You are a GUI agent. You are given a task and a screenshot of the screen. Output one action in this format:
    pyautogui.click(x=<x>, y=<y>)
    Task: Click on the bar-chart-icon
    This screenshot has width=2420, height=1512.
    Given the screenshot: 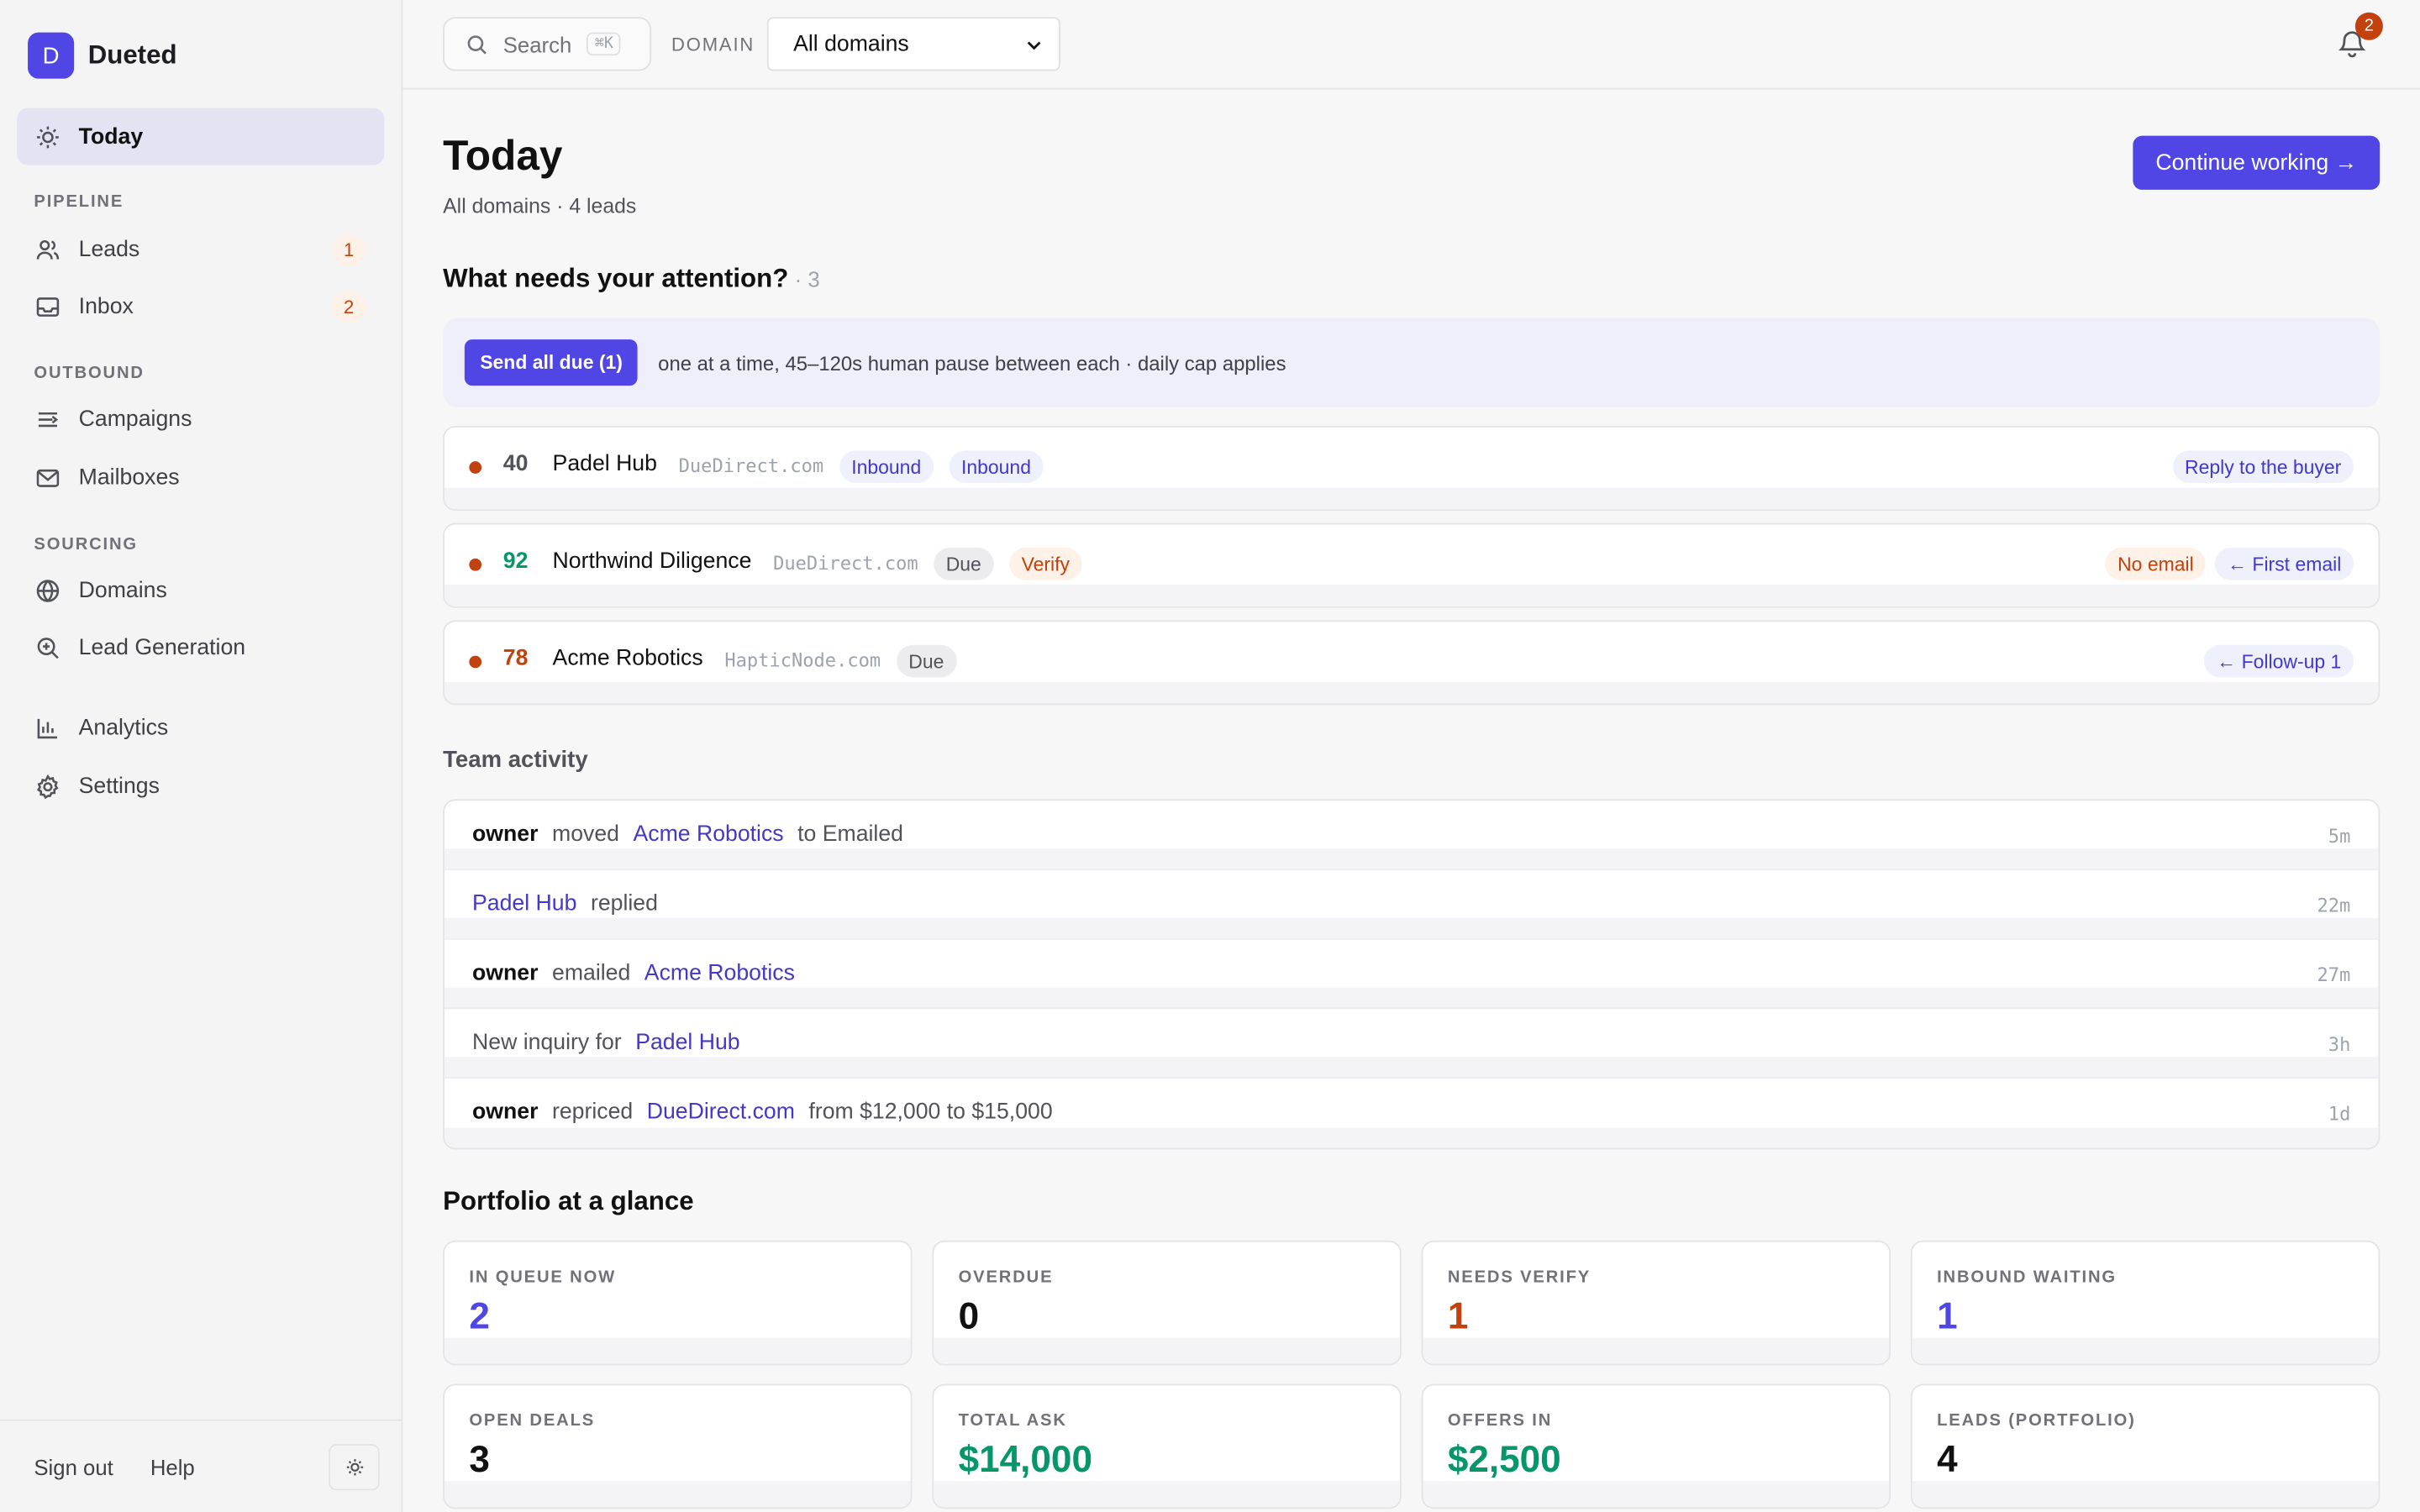 What is the action you would take?
    pyautogui.click(x=47, y=727)
    